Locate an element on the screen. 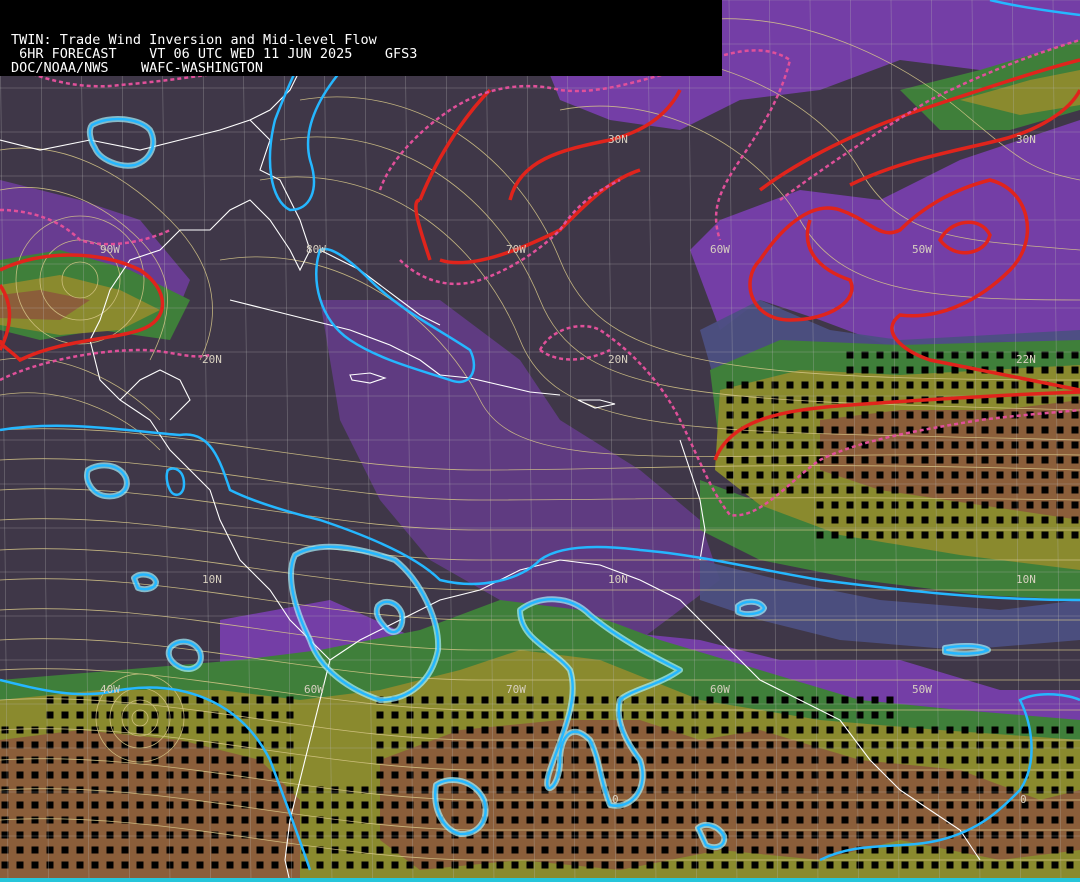 This screenshot has height=882, width=1080. lat-label: 30N is located at coordinates (618, 139).